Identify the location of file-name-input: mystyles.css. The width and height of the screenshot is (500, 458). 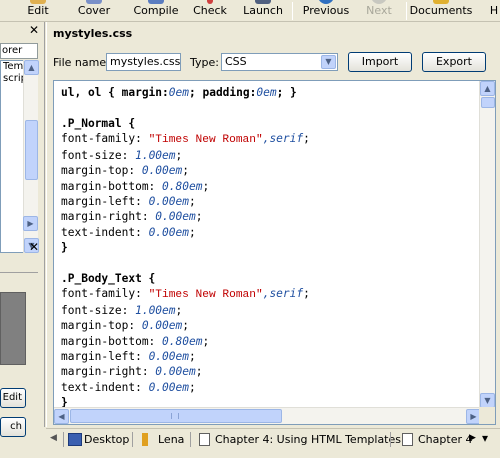
(143, 62).